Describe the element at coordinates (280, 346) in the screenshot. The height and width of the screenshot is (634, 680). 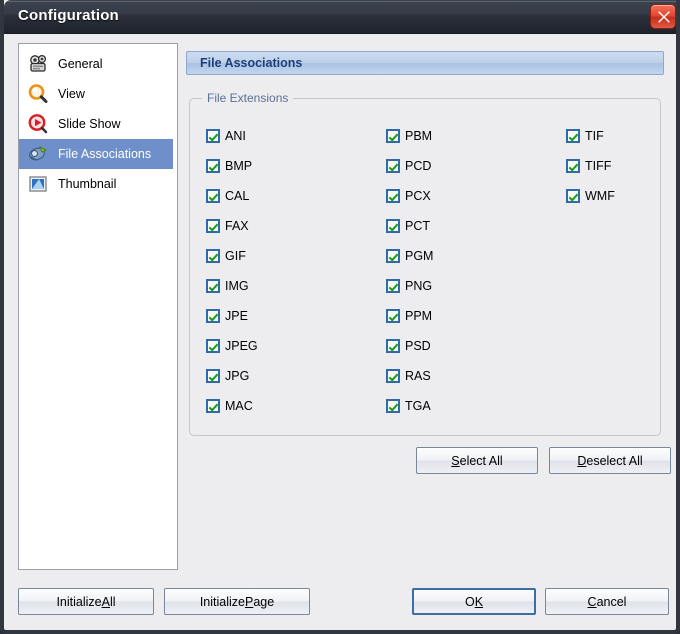
I see `list-item: JPEG` at that location.